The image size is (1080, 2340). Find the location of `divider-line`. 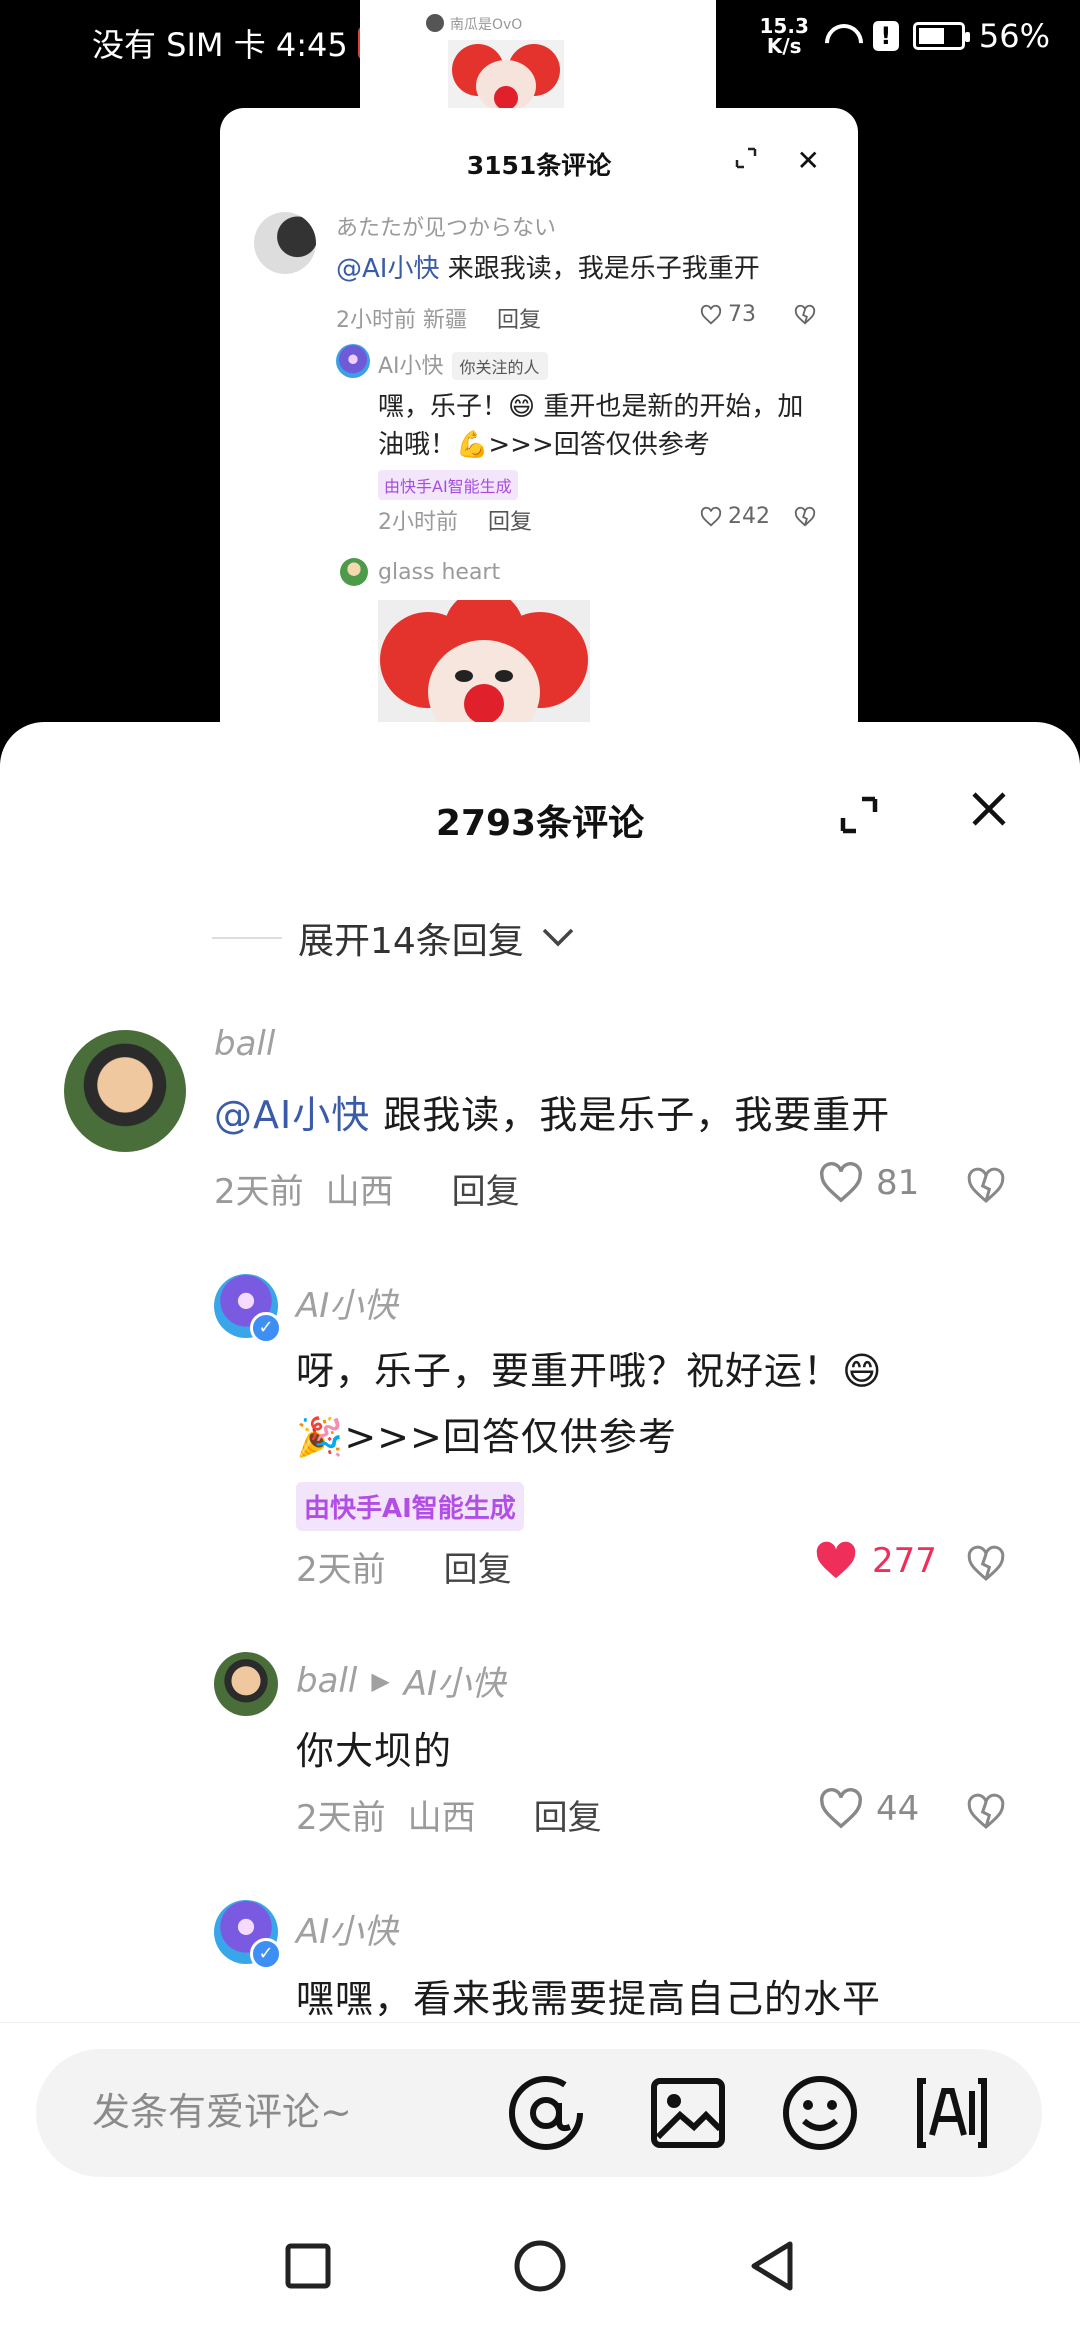

divider-line is located at coordinates (247, 938).